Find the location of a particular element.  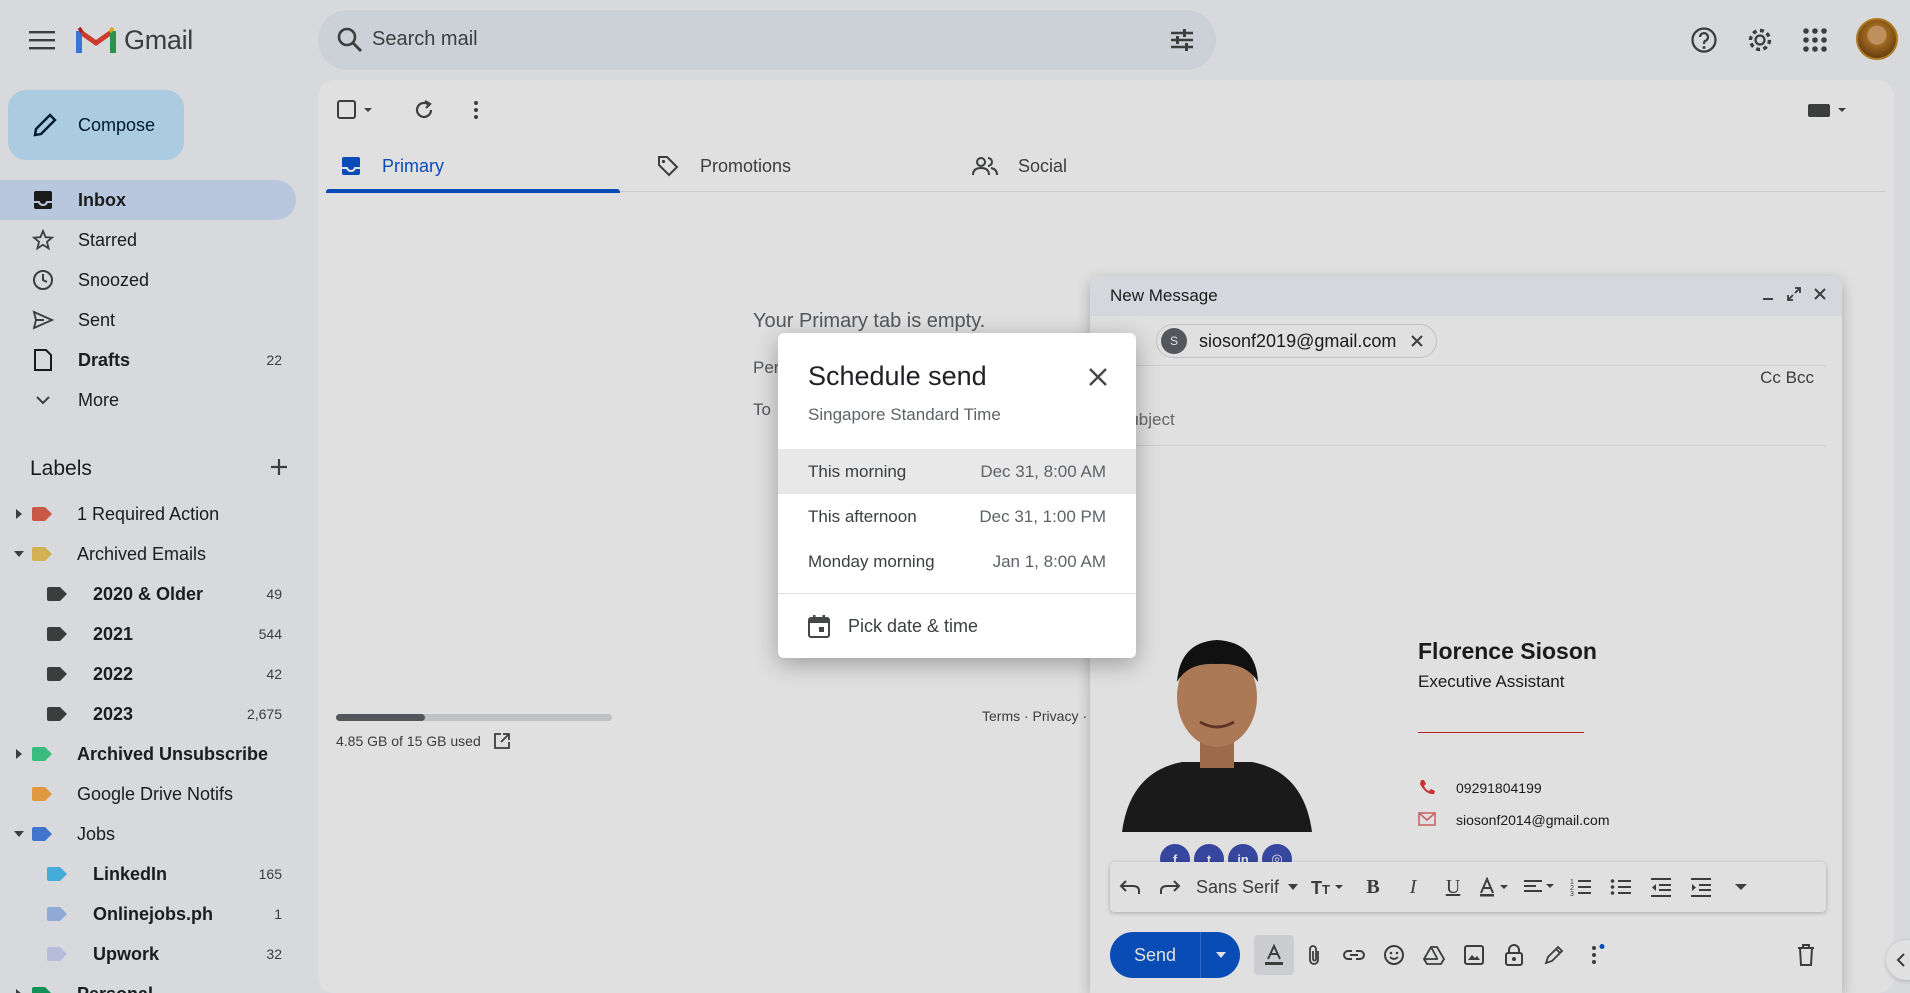

schedule-option-this-morning: This morning Dec 31, 8:00 AM is located at coordinates (957, 471).